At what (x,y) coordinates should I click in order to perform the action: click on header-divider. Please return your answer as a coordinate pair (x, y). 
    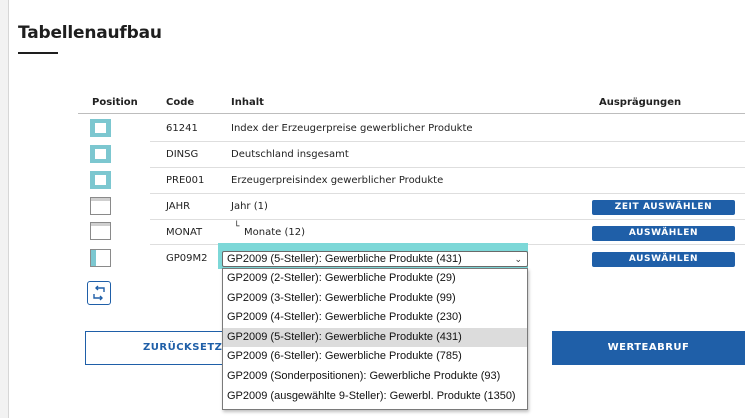
    Looking at the image, I should click on (411, 113).